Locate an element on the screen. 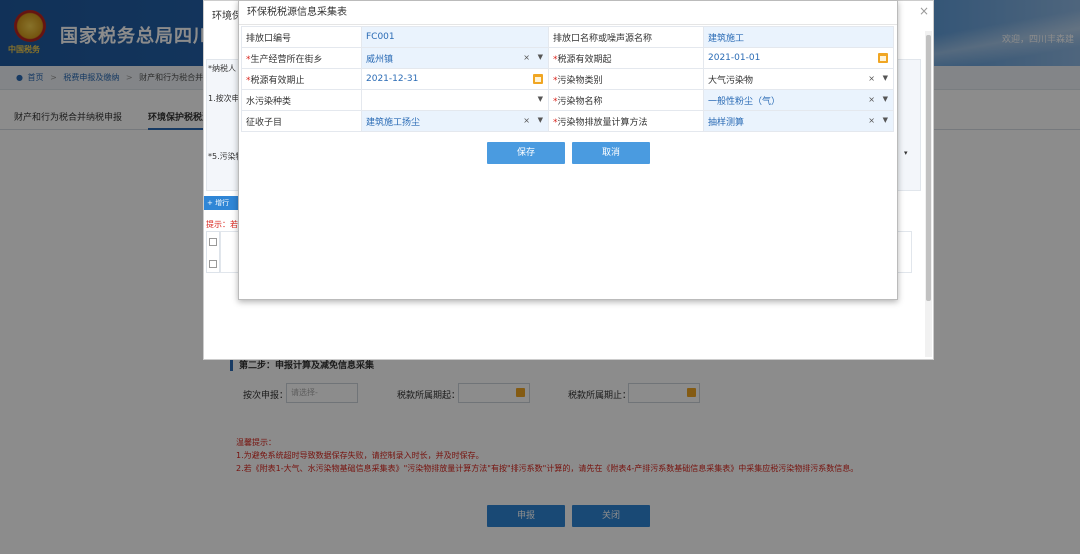 The image size is (1080, 554). sub-item-value: 建筑施工扬尘 is located at coordinates (393, 122).